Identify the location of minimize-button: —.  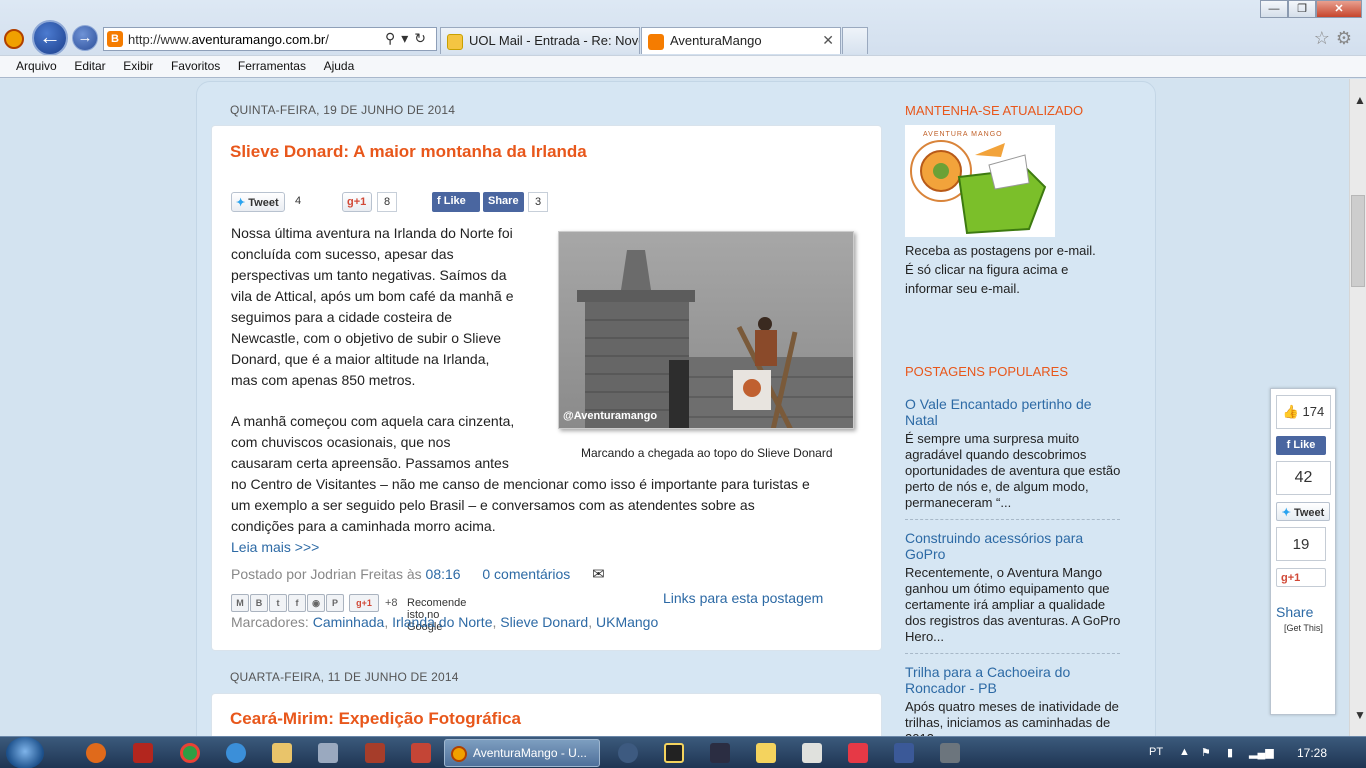
(1274, 9).